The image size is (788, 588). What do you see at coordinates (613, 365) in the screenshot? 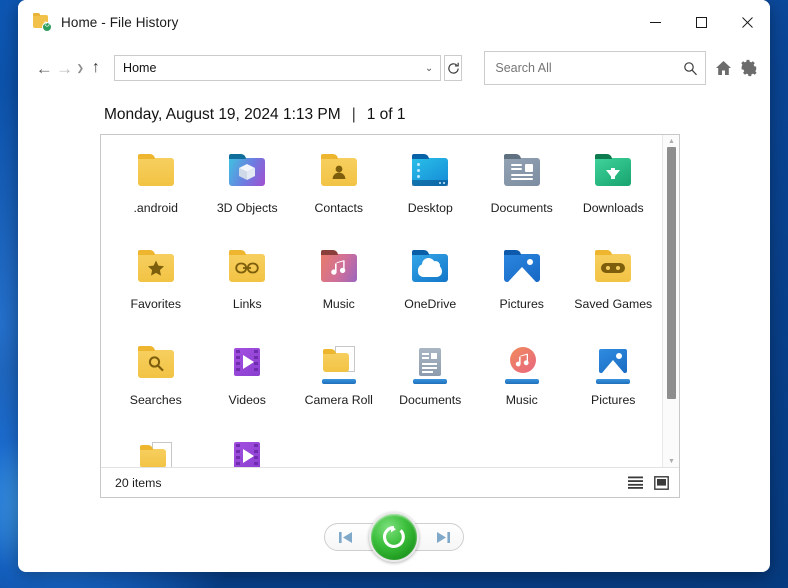
I see `library-pictures-icon` at bounding box center [613, 365].